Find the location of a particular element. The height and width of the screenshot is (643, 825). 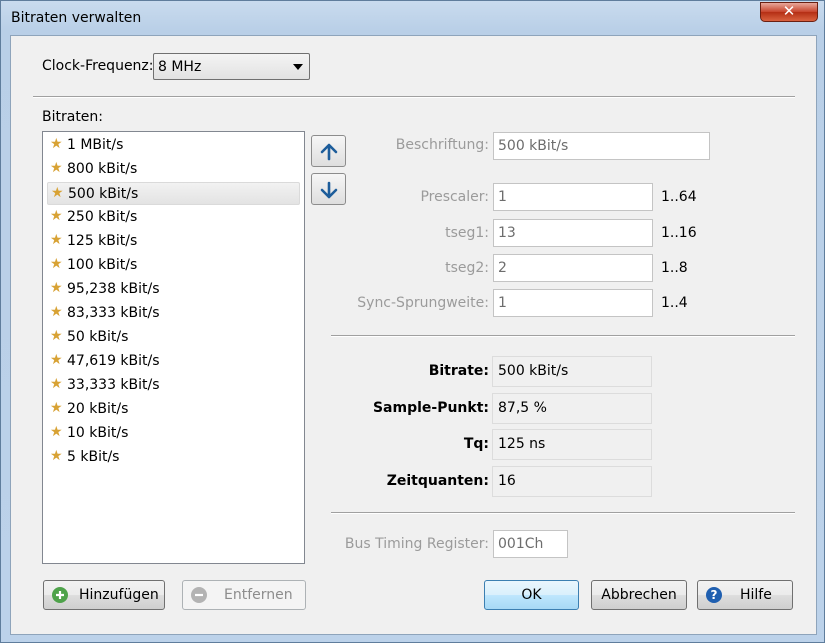

list-item: ★ 1 MBit/s is located at coordinates (173, 145).